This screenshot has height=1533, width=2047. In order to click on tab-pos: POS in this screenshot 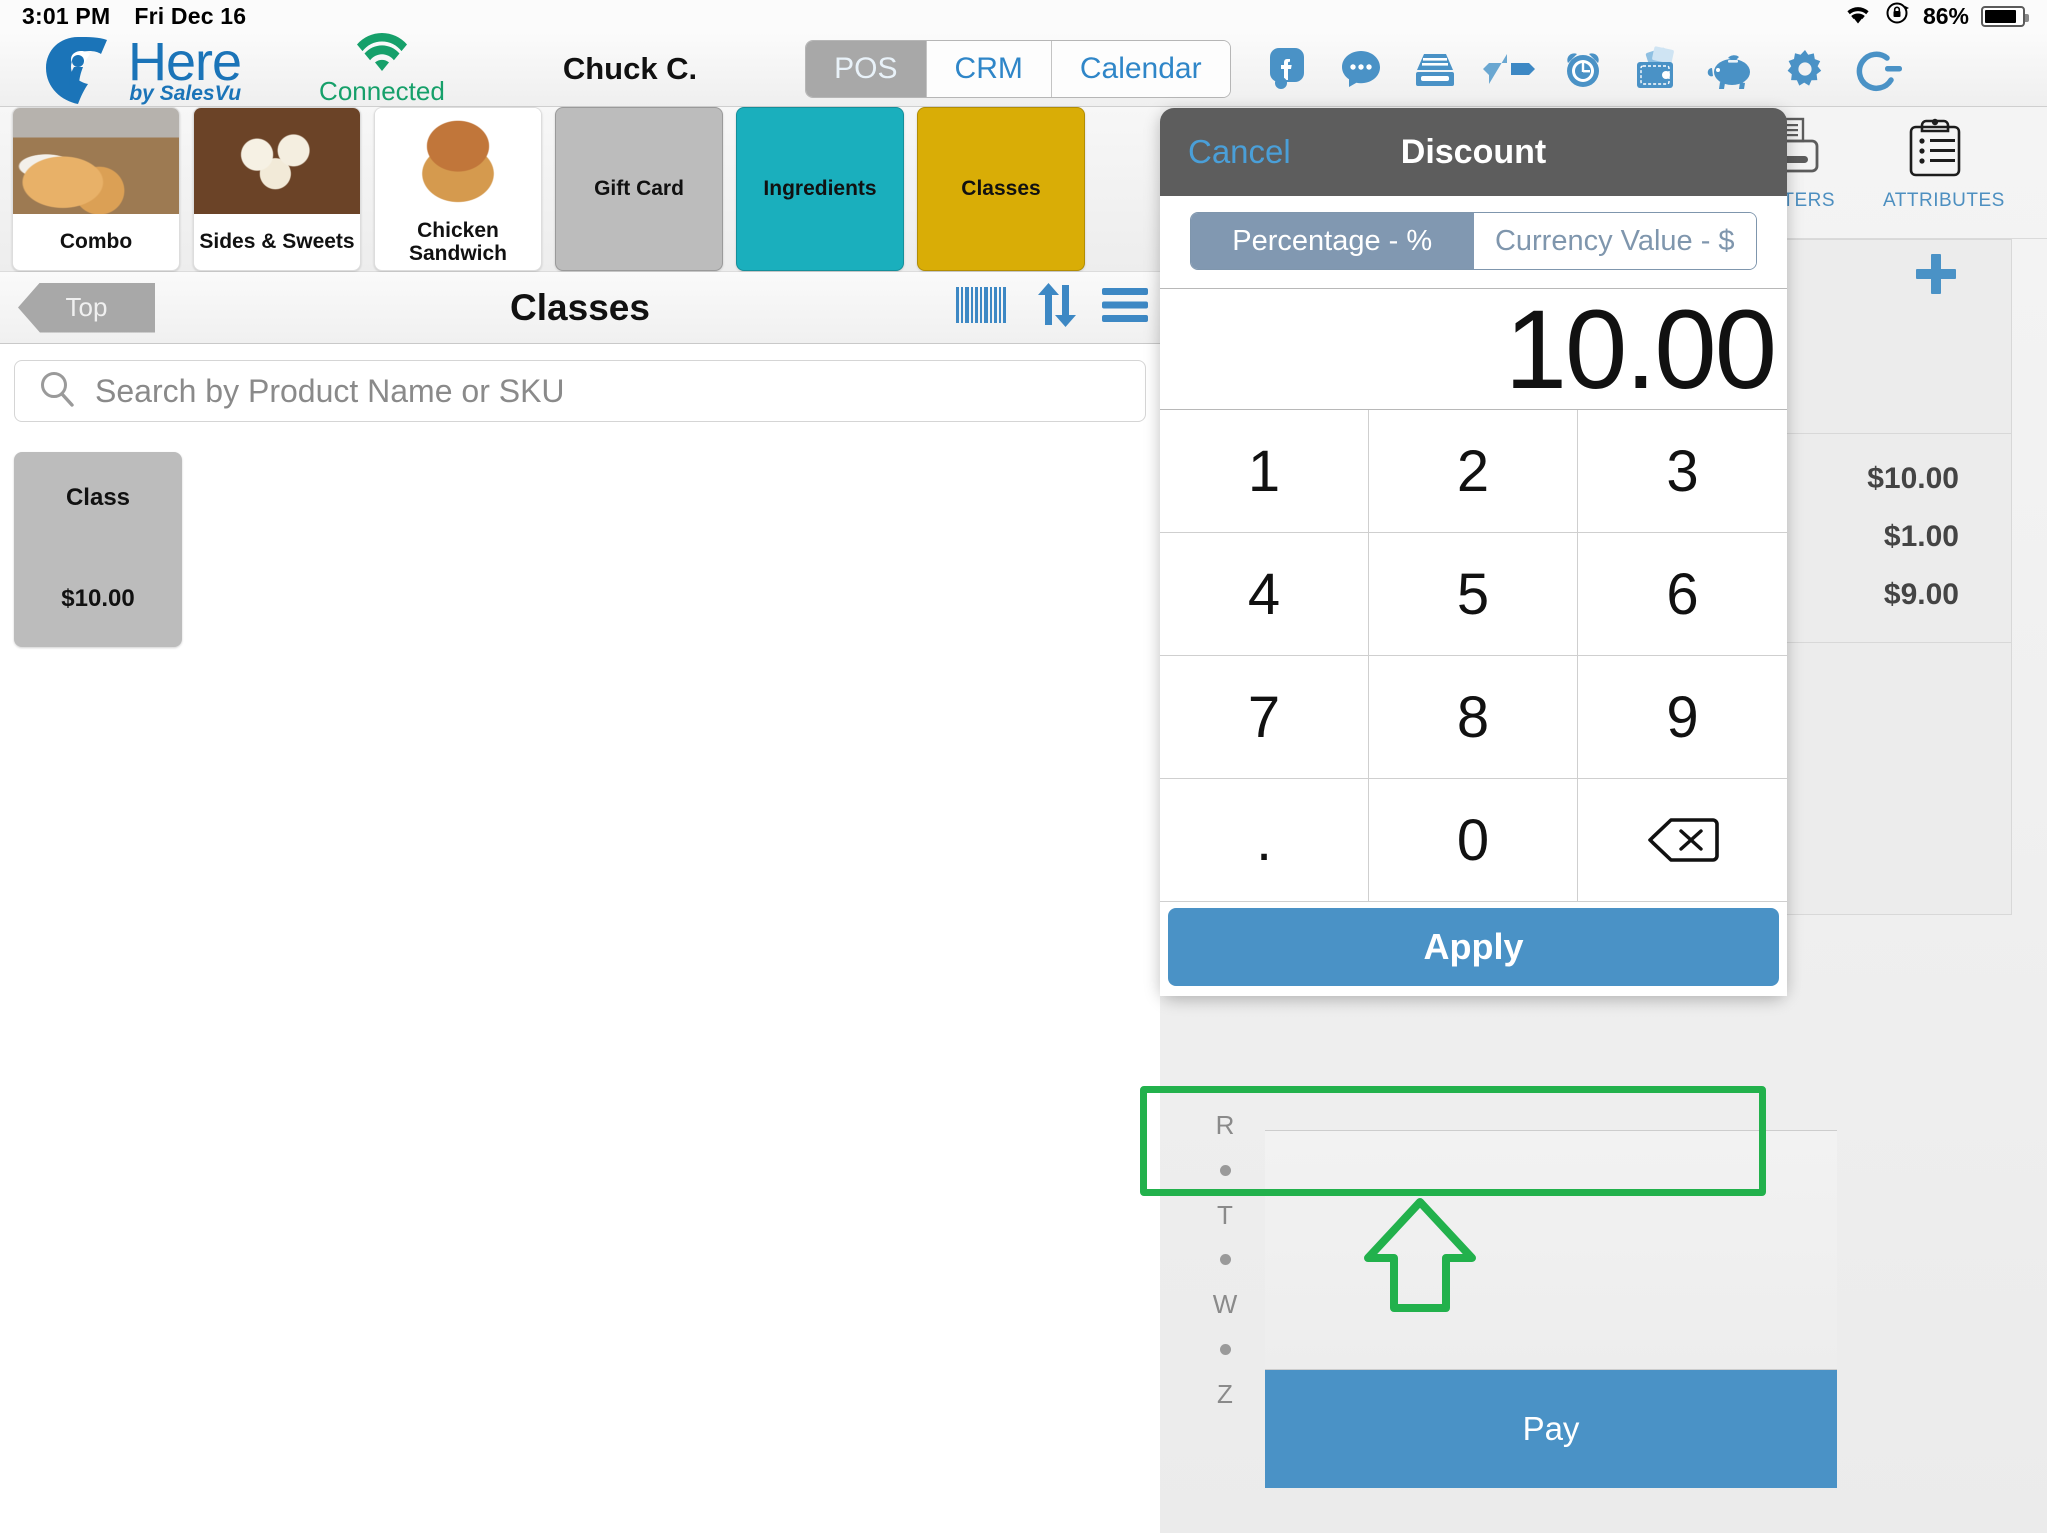, I will do `click(866, 69)`.